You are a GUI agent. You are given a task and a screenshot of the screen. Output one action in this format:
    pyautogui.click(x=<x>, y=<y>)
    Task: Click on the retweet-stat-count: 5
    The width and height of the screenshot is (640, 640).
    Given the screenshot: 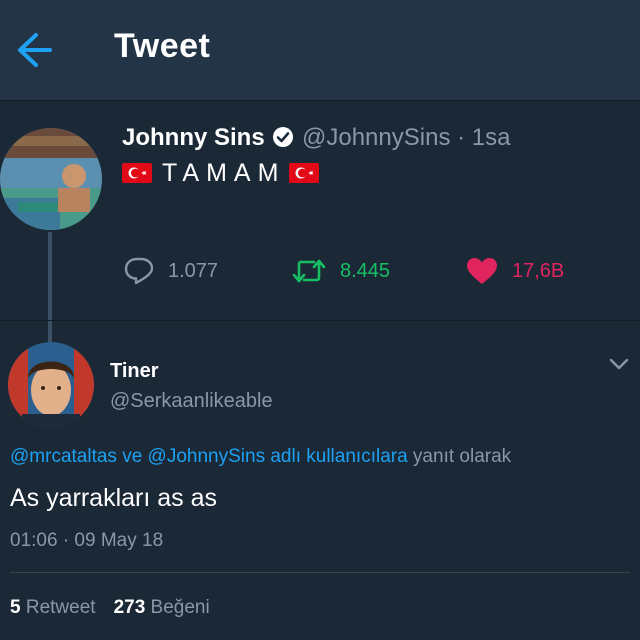 What is the action you would take?
    pyautogui.click(x=15, y=607)
    